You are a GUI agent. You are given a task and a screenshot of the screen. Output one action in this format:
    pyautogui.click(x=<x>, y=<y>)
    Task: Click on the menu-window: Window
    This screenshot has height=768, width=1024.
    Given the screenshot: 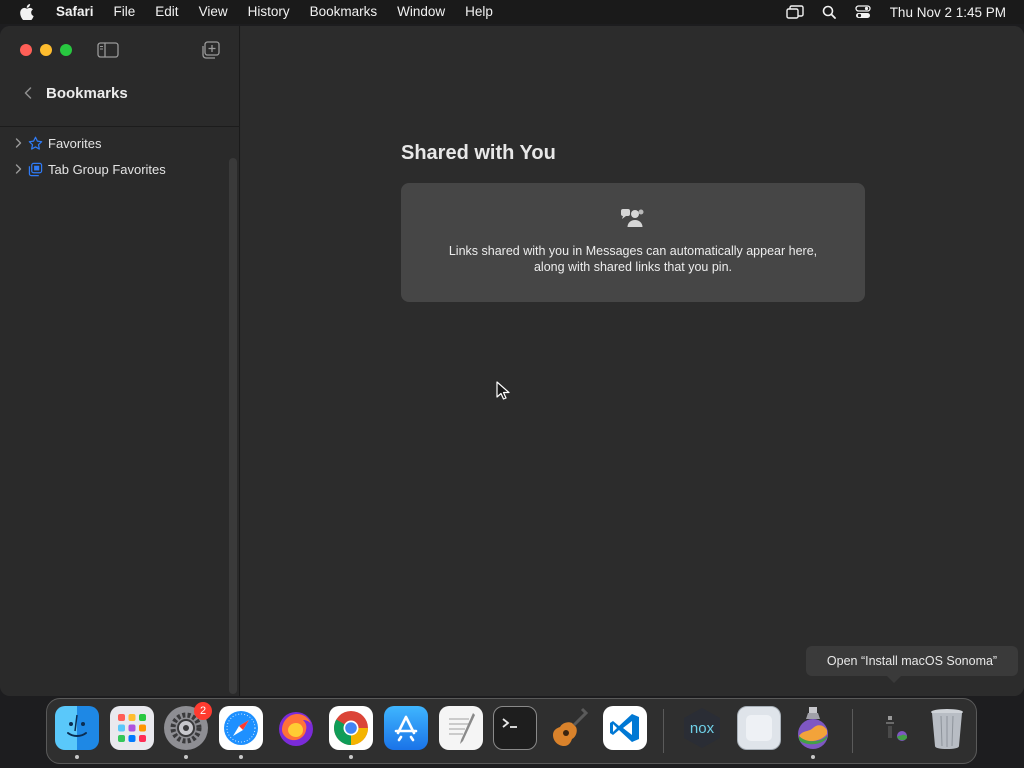 What is the action you would take?
    pyautogui.click(x=421, y=12)
    